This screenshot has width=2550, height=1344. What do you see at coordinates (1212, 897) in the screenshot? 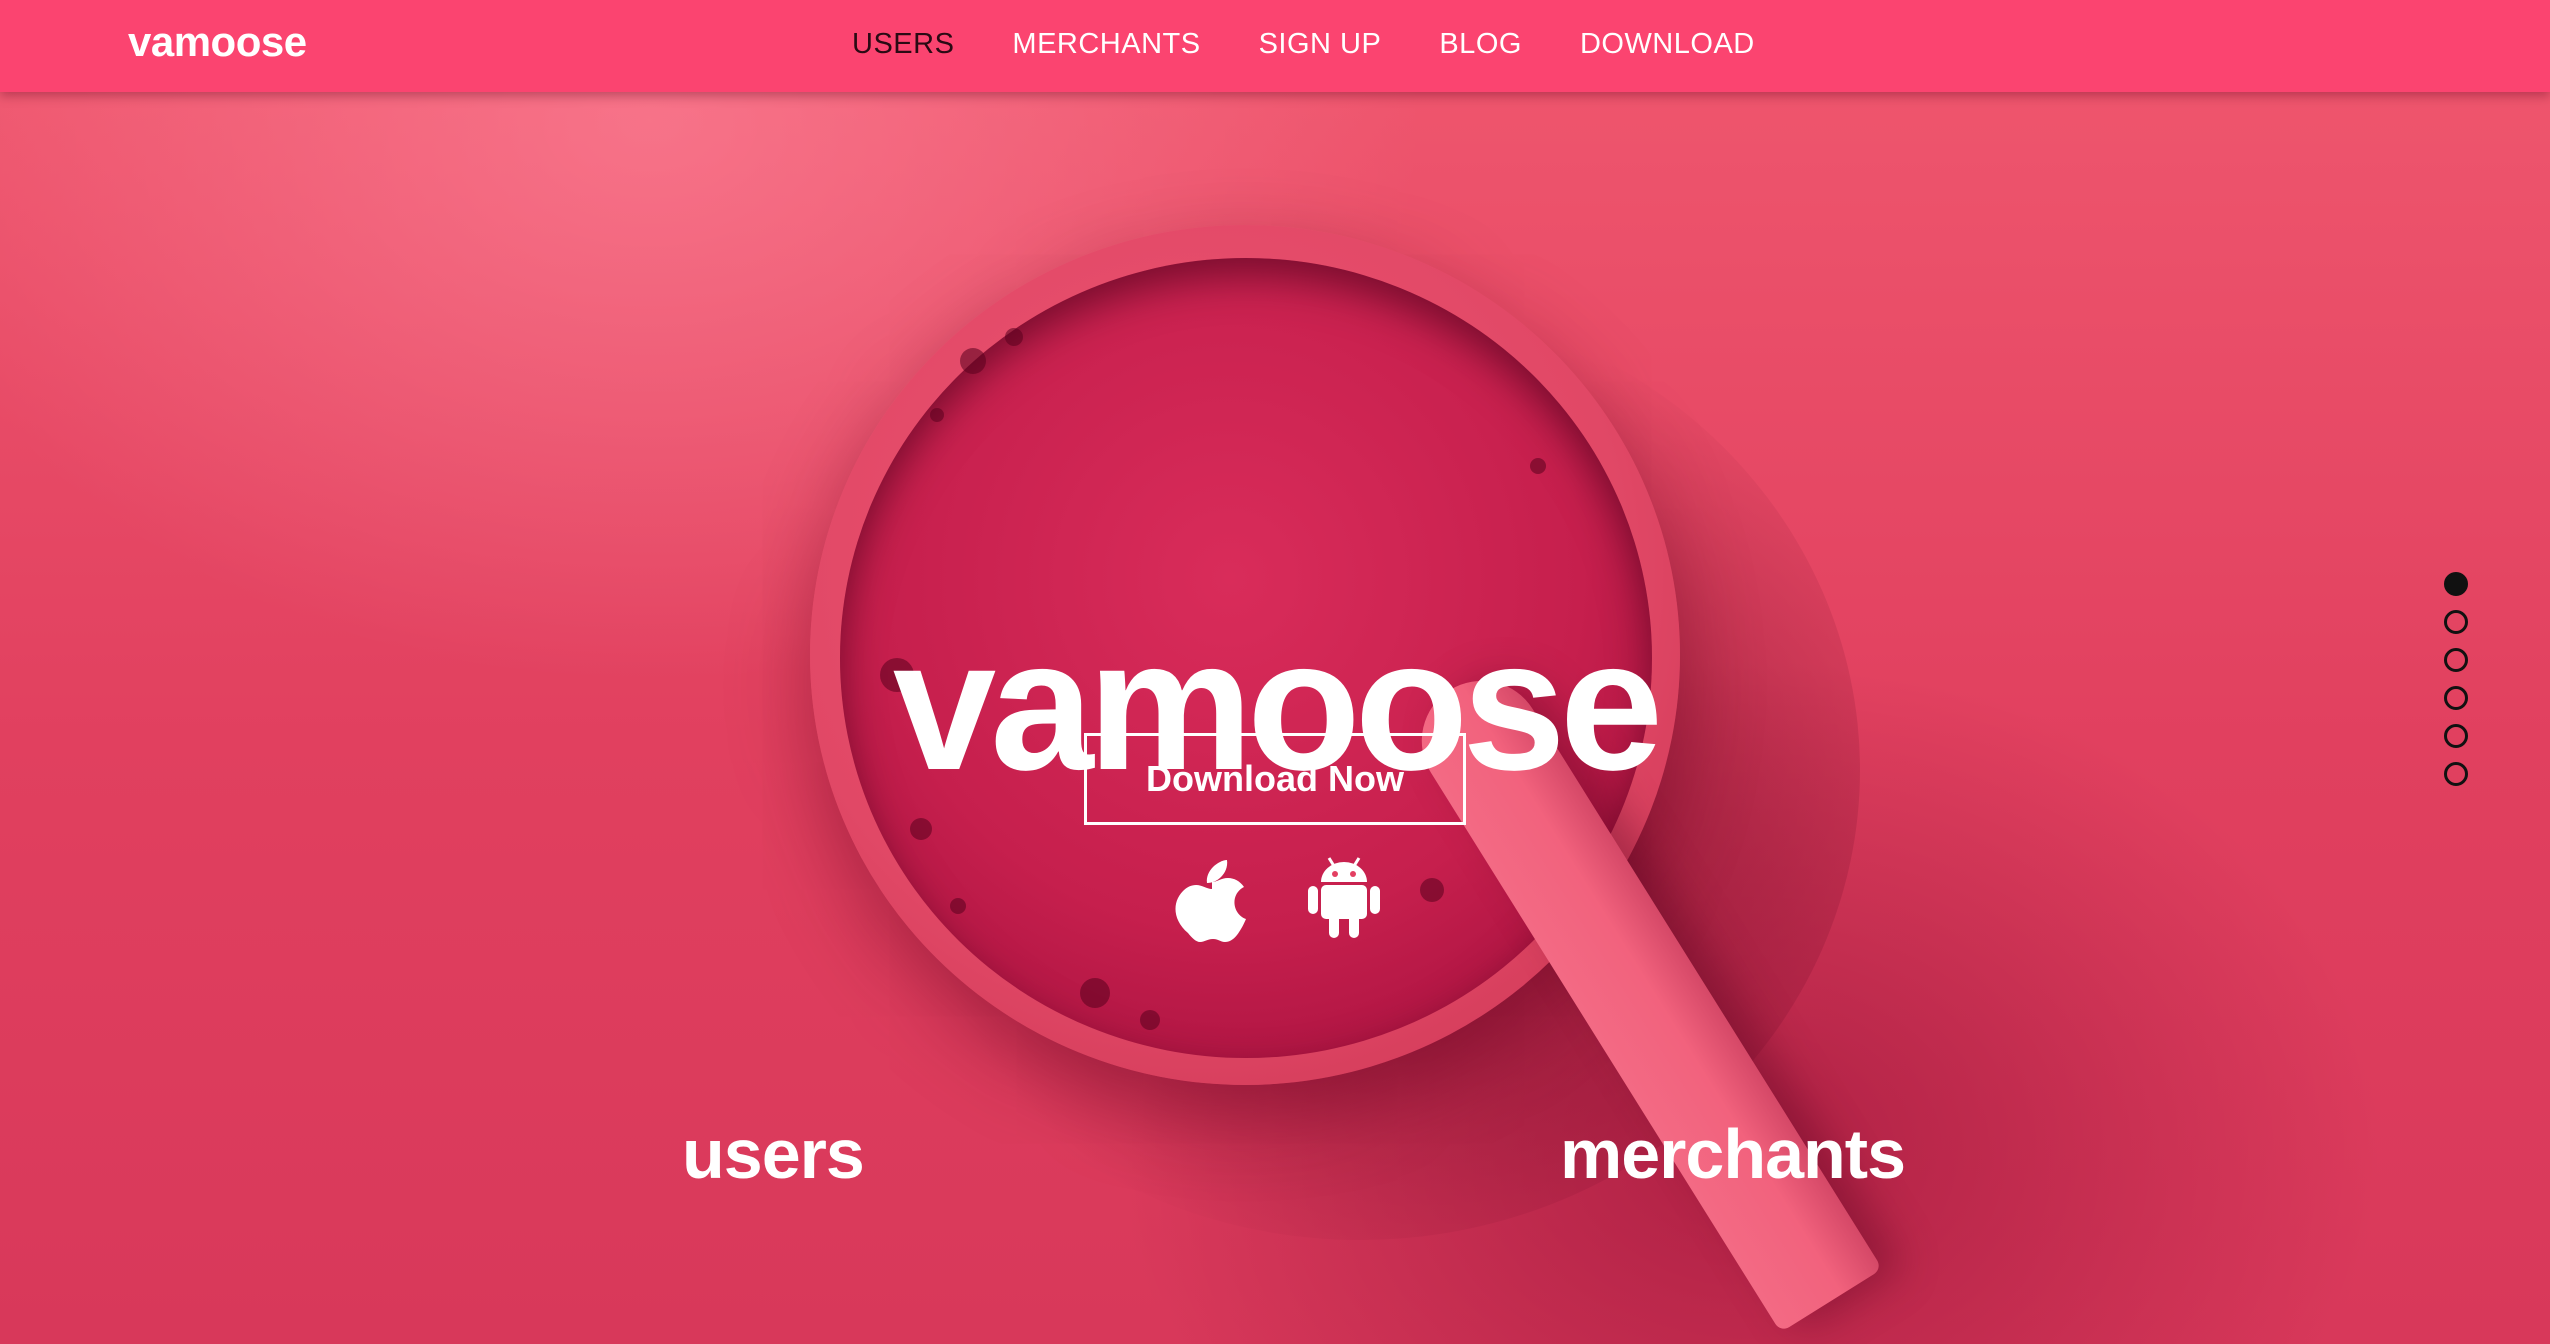
I see `apple-icon` at bounding box center [1212, 897].